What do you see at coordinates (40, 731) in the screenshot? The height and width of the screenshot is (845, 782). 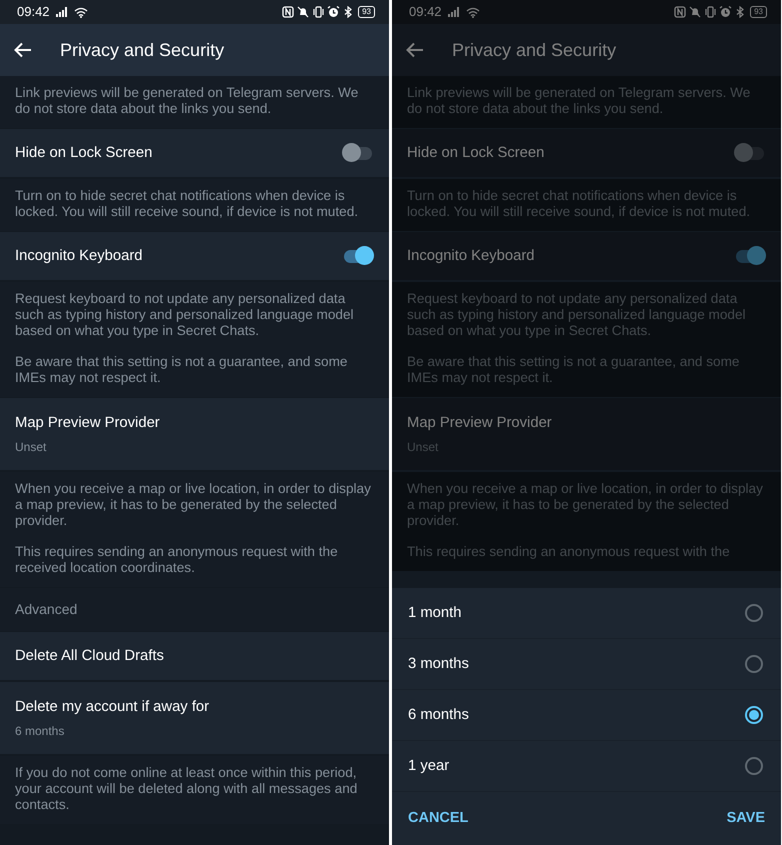 I see `setting-value: 6 months` at bounding box center [40, 731].